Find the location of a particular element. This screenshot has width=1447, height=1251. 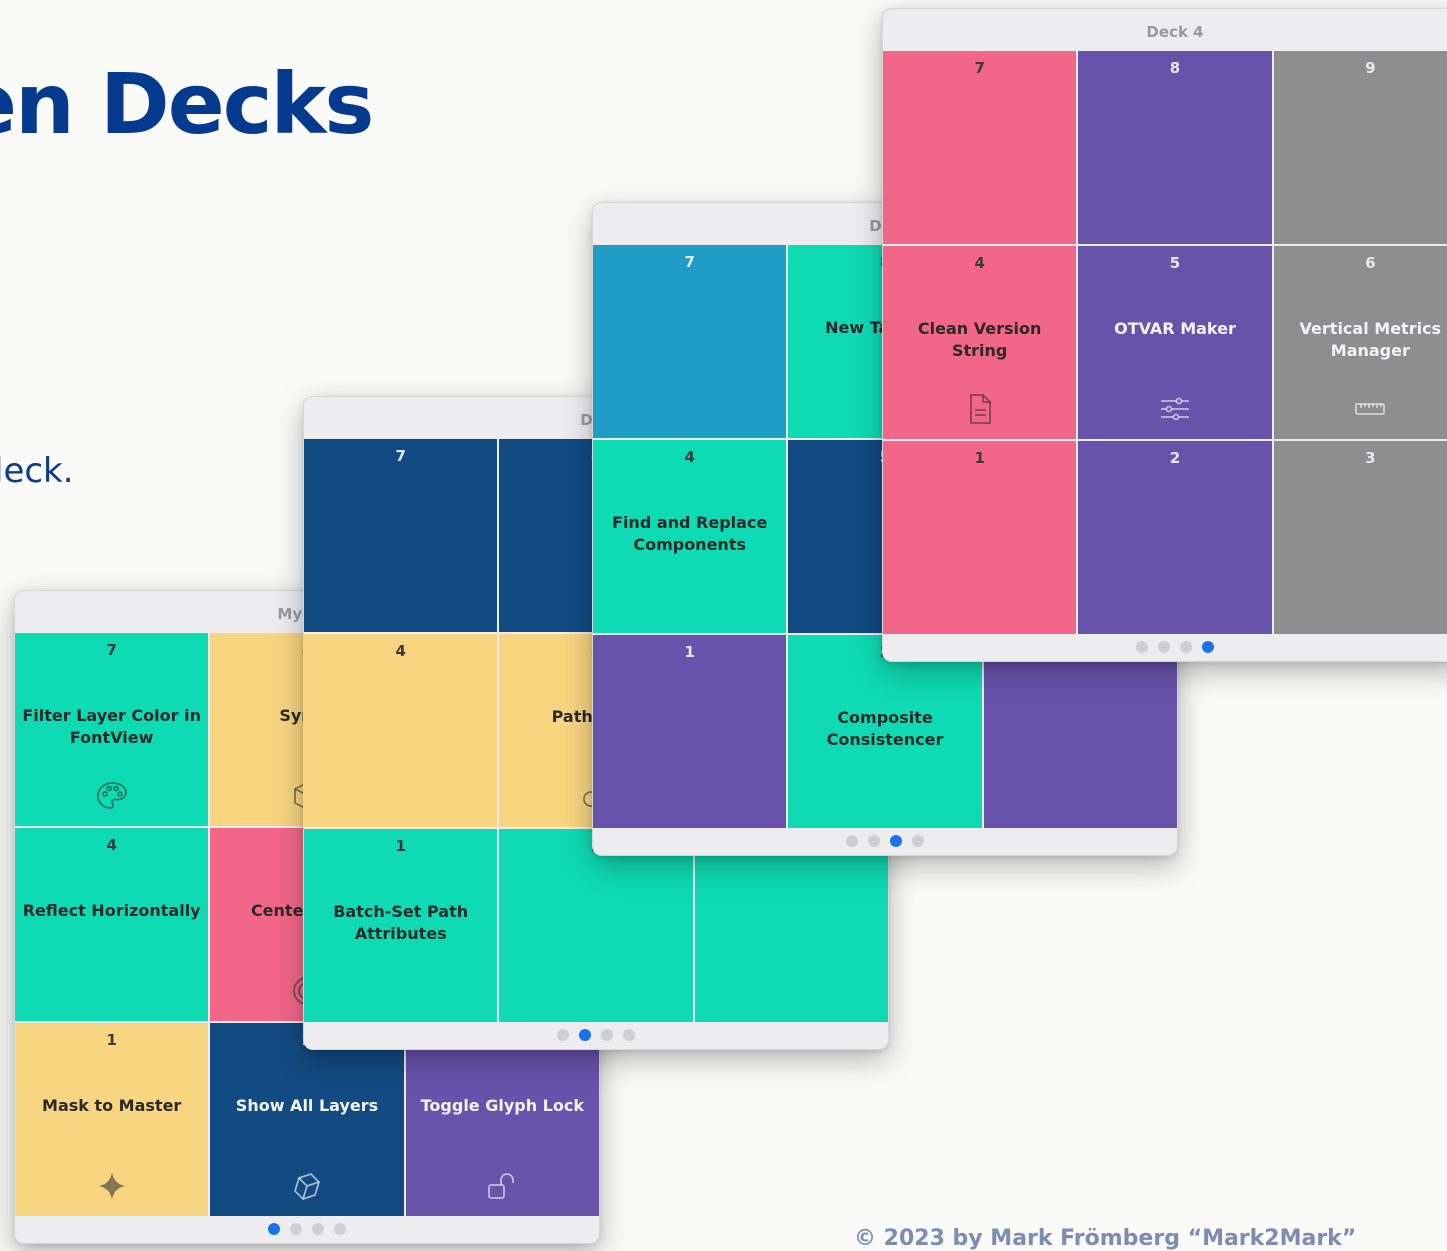

key-number: 6 is located at coordinates (1370, 263).